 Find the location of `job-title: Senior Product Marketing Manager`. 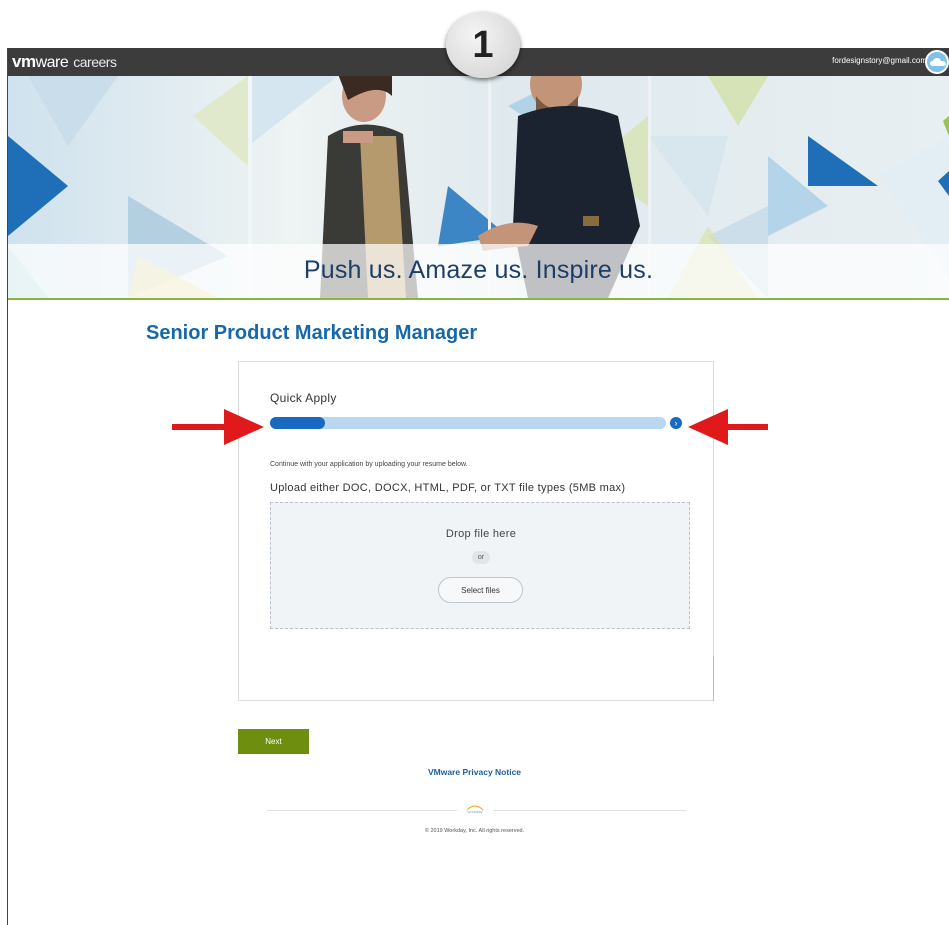

job-title: Senior Product Marketing Manager is located at coordinates (312, 333).